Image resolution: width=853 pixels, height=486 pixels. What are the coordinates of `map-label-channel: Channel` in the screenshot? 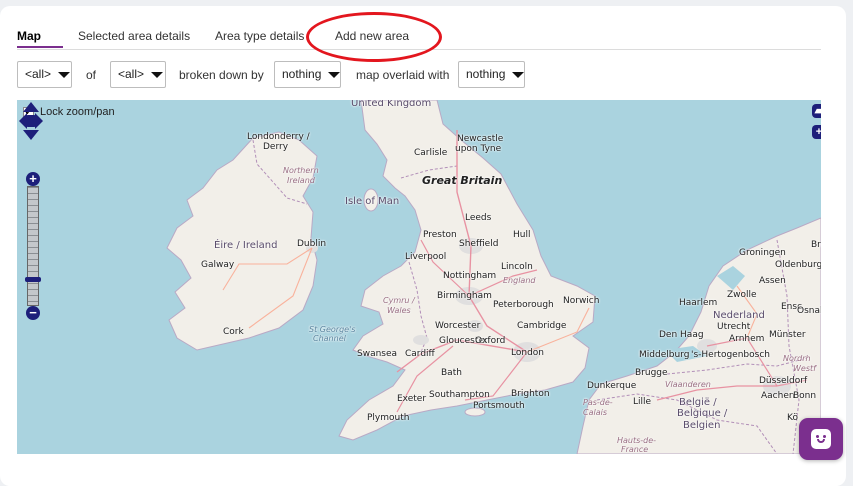 It's located at (329, 338).